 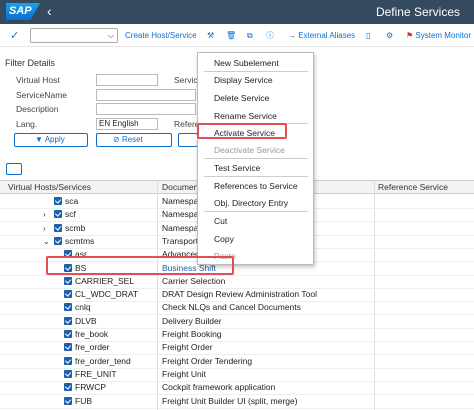 I want to click on external-aliases-button: → External Aliases, so click(x=321, y=36).